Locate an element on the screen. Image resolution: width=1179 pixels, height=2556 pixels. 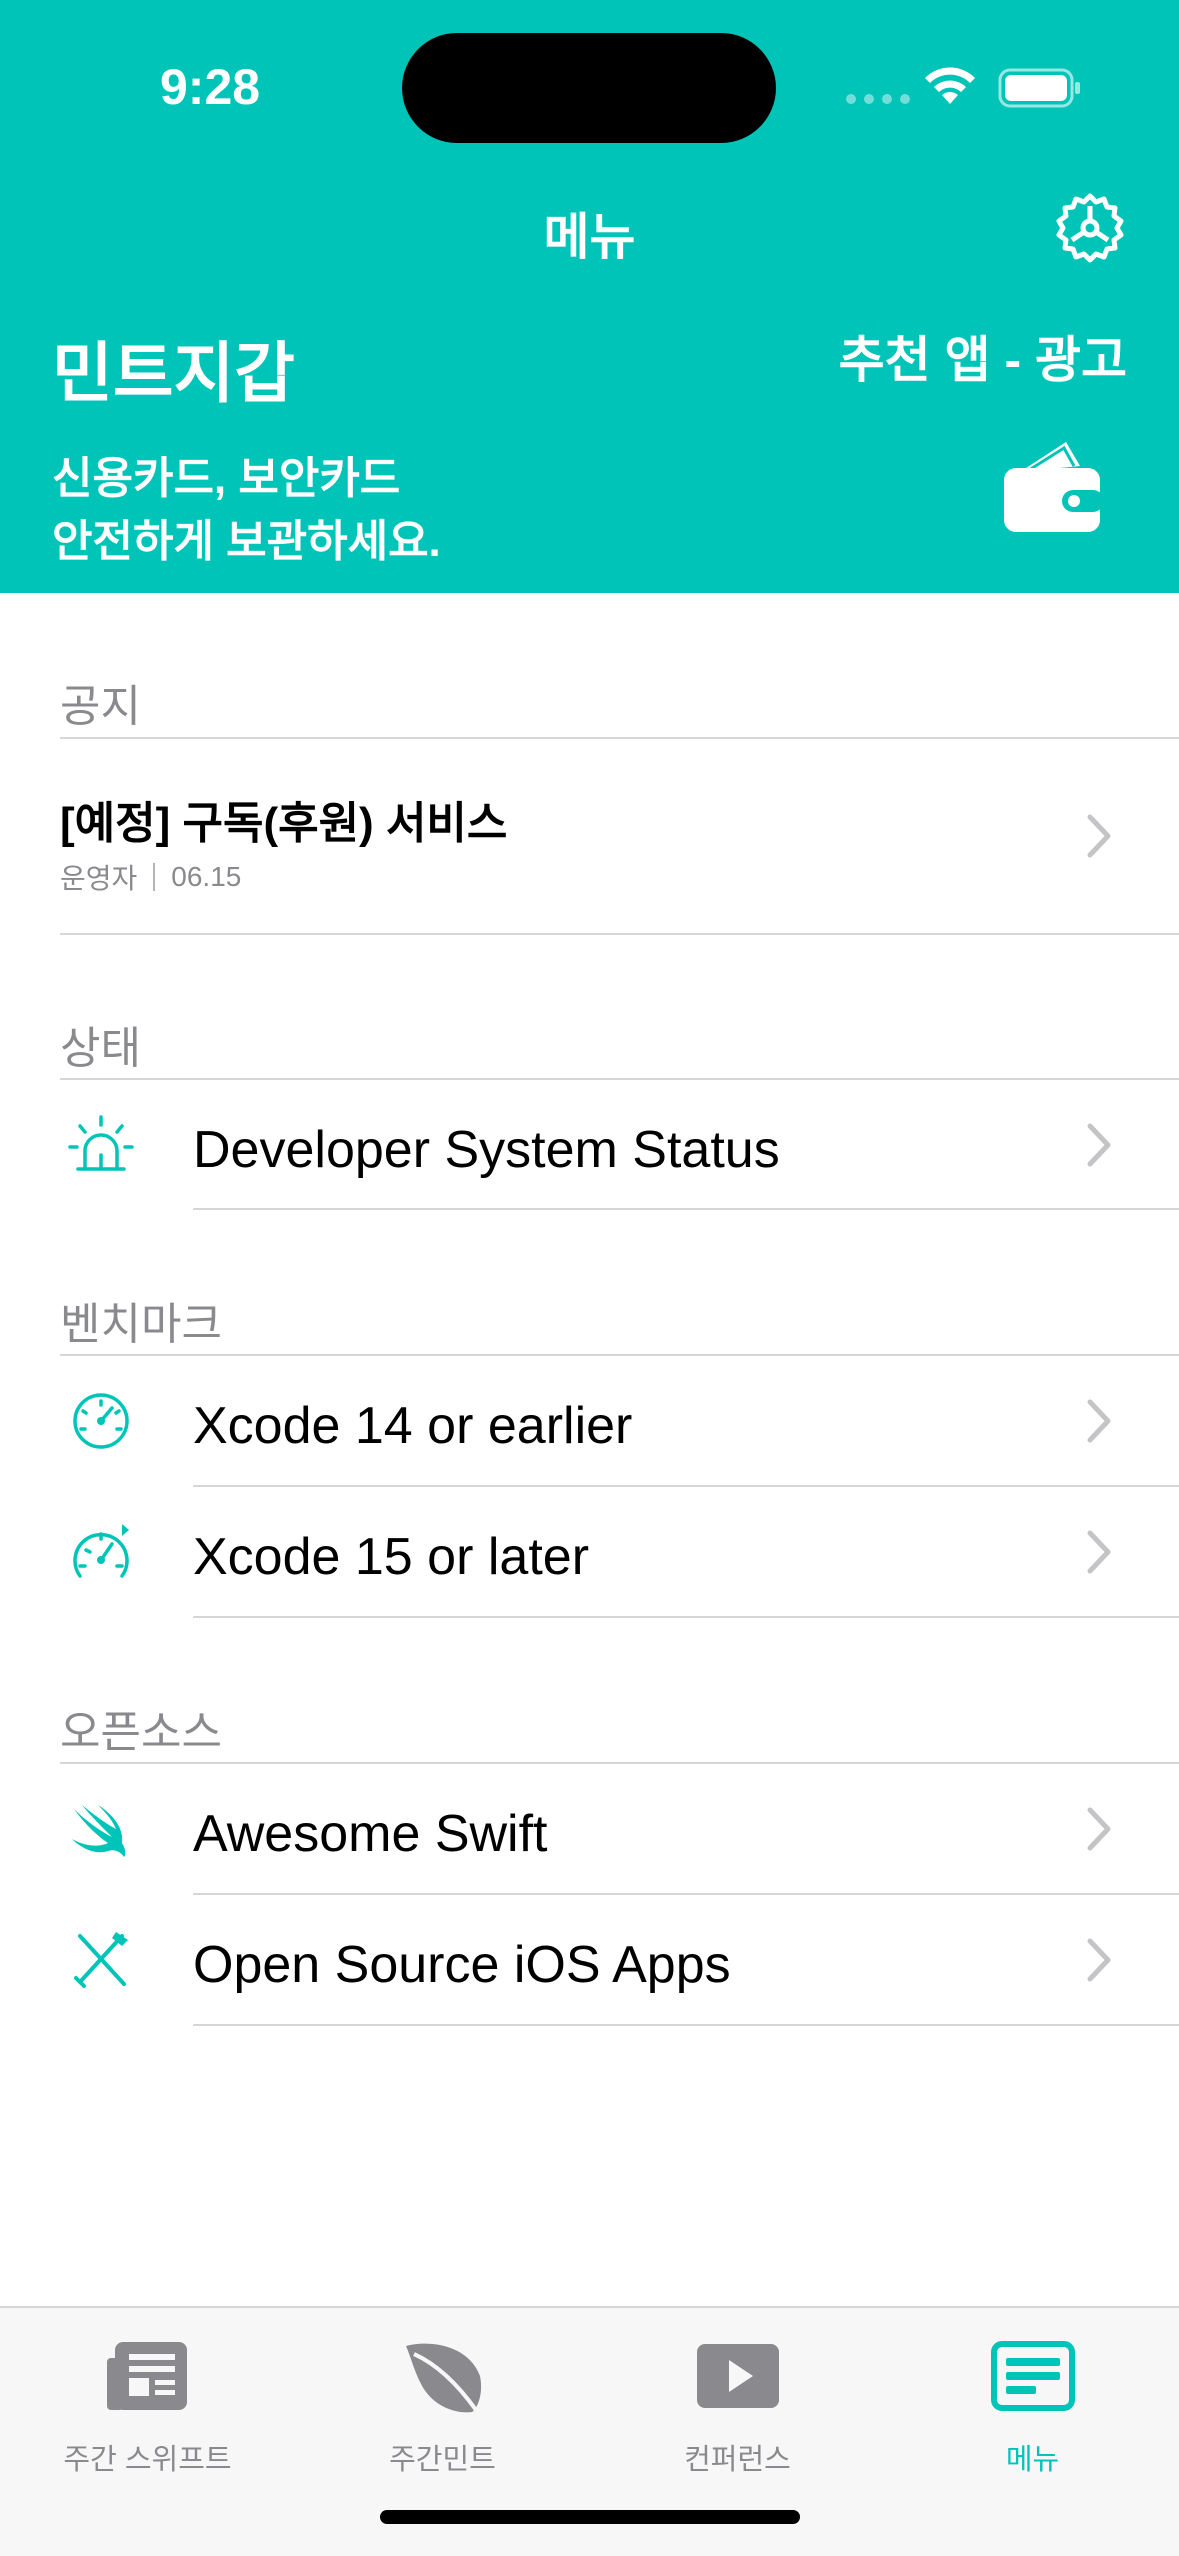
status-time: 9:28 is located at coordinates (210, 87).